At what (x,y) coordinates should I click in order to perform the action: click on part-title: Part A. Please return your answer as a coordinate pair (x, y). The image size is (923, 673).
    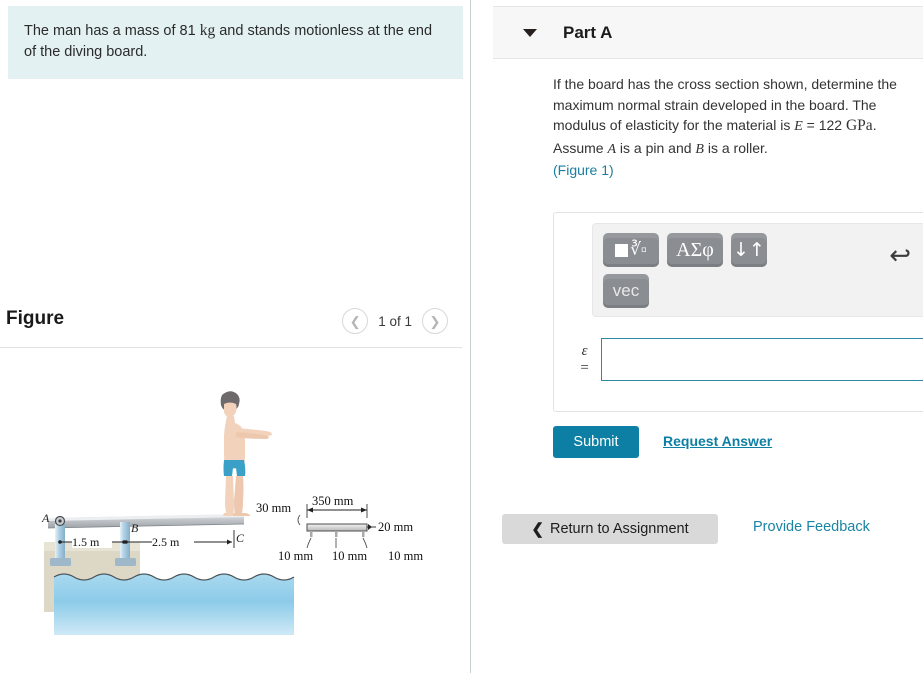
    Looking at the image, I should click on (588, 32).